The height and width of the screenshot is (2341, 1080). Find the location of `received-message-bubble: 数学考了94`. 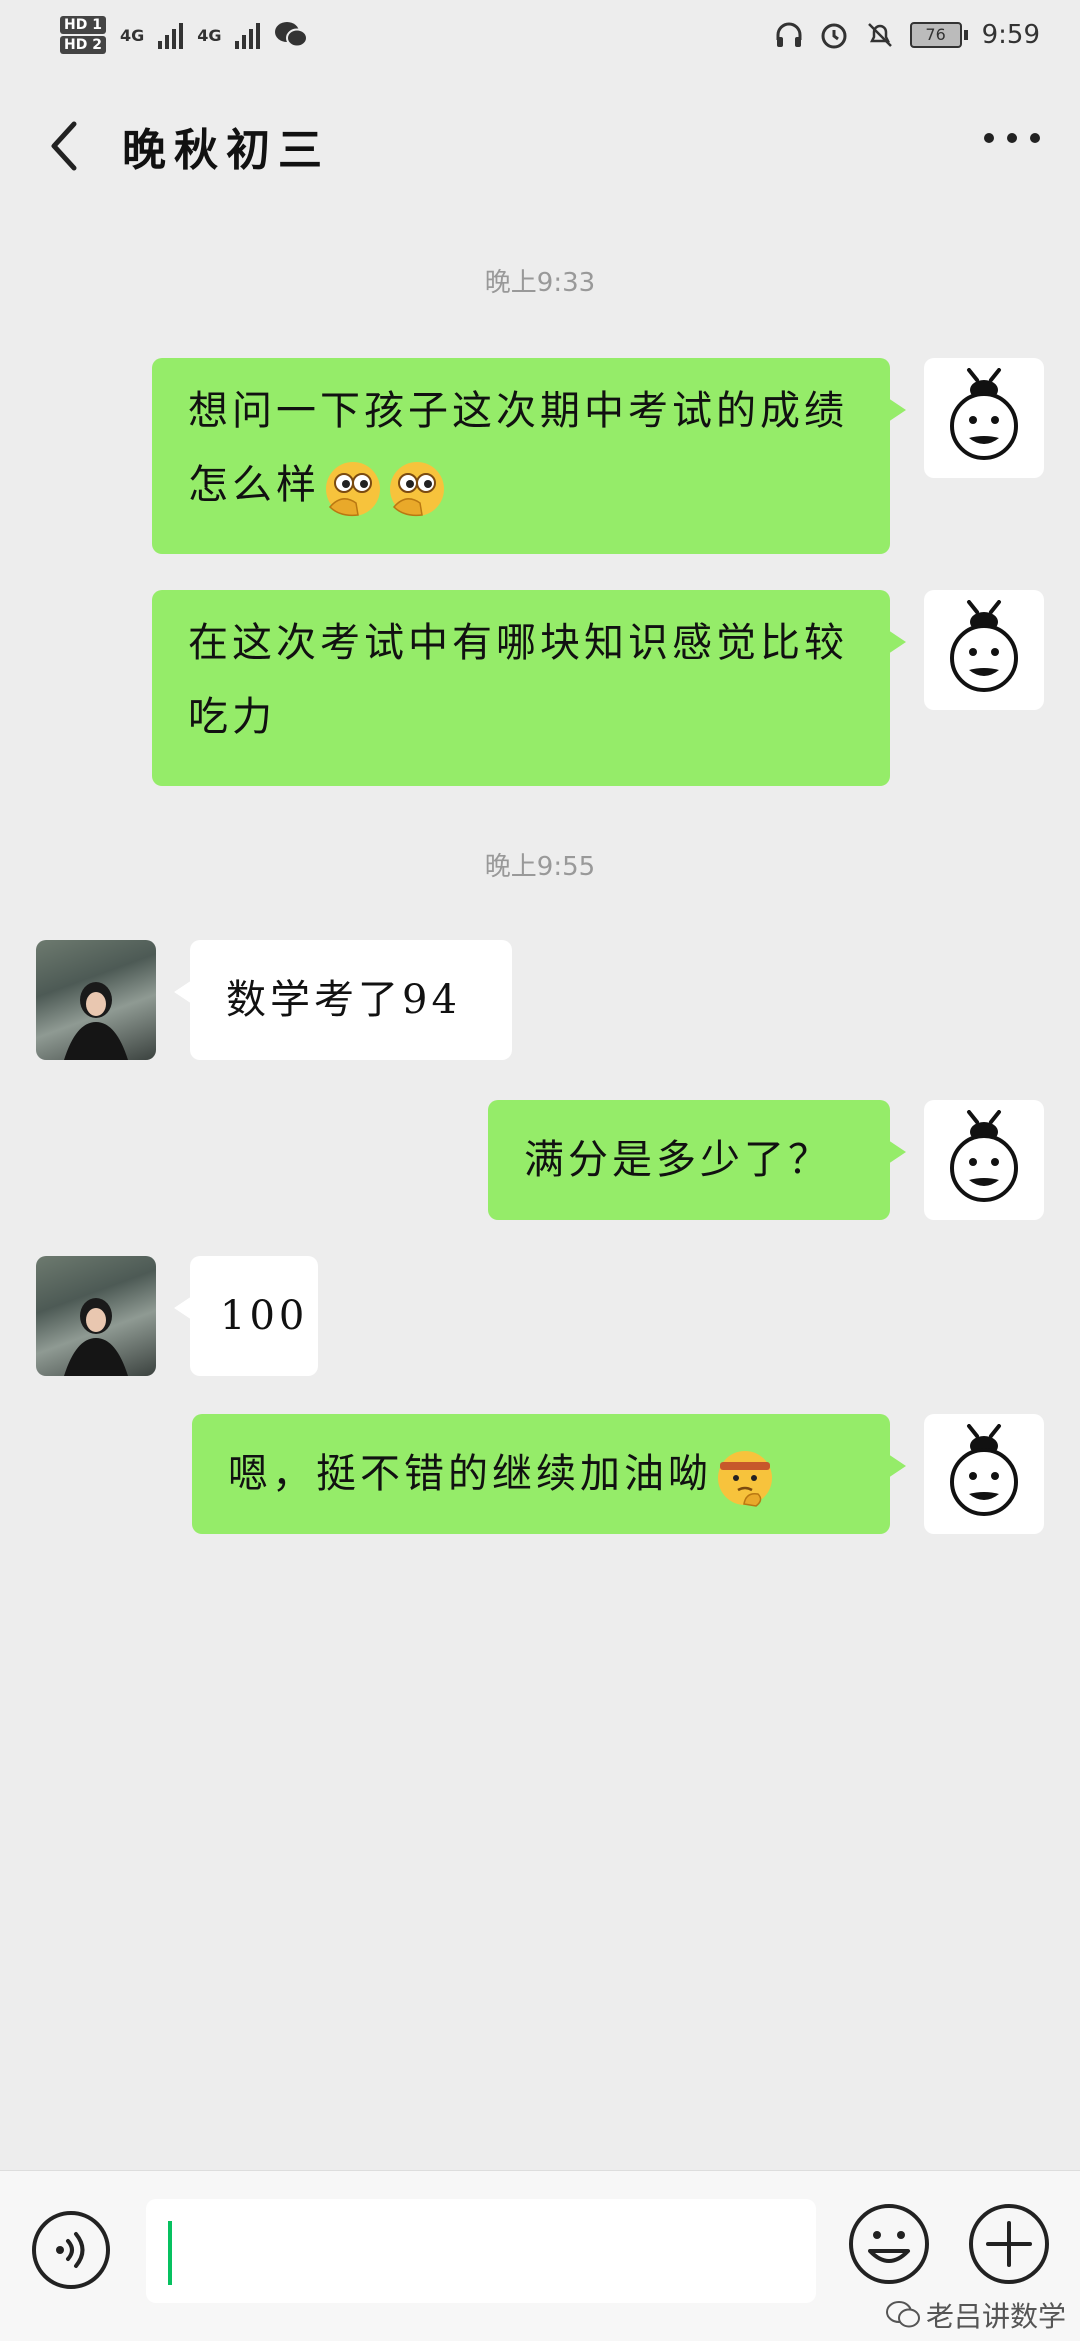

received-message-bubble: 数学考了94 is located at coordinates (343, 1000).